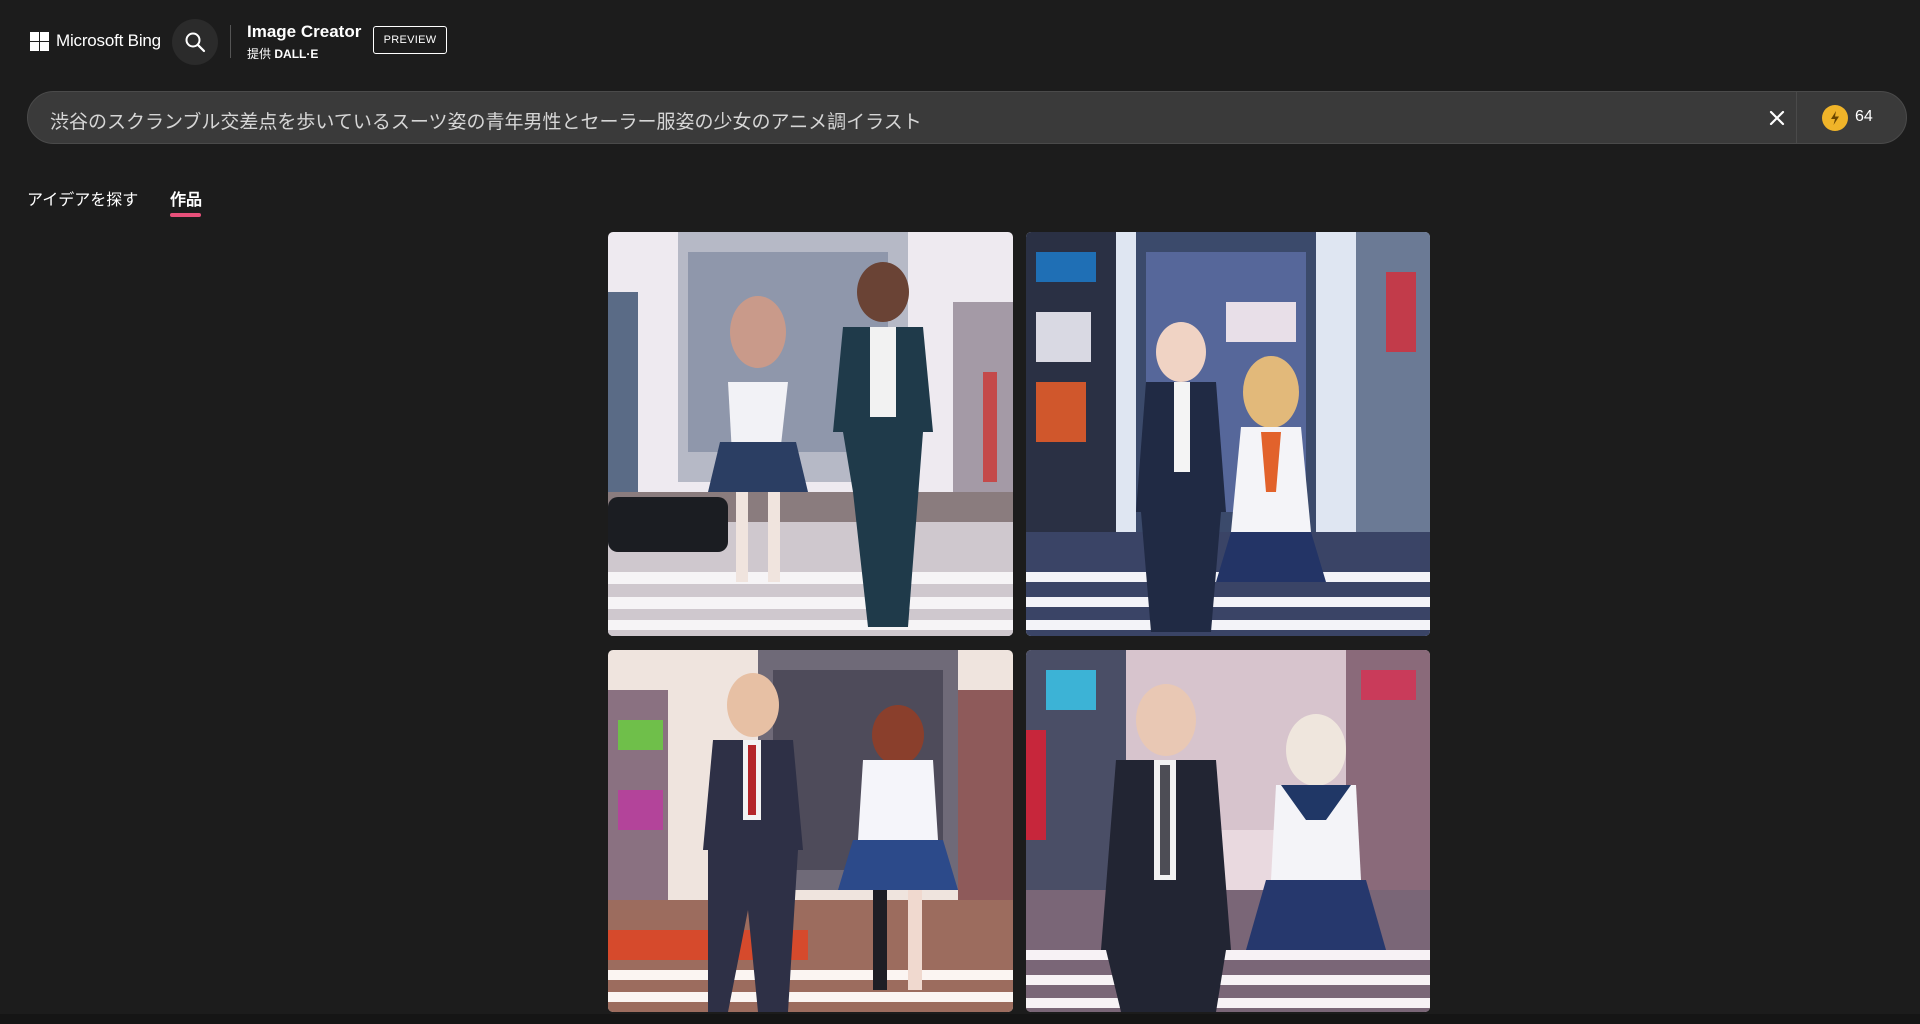 Image resolution: width=1920 pixels, height=1024 pixels. I want to click on app-subtitle: 提供 DALL·E, so click(282, 53).